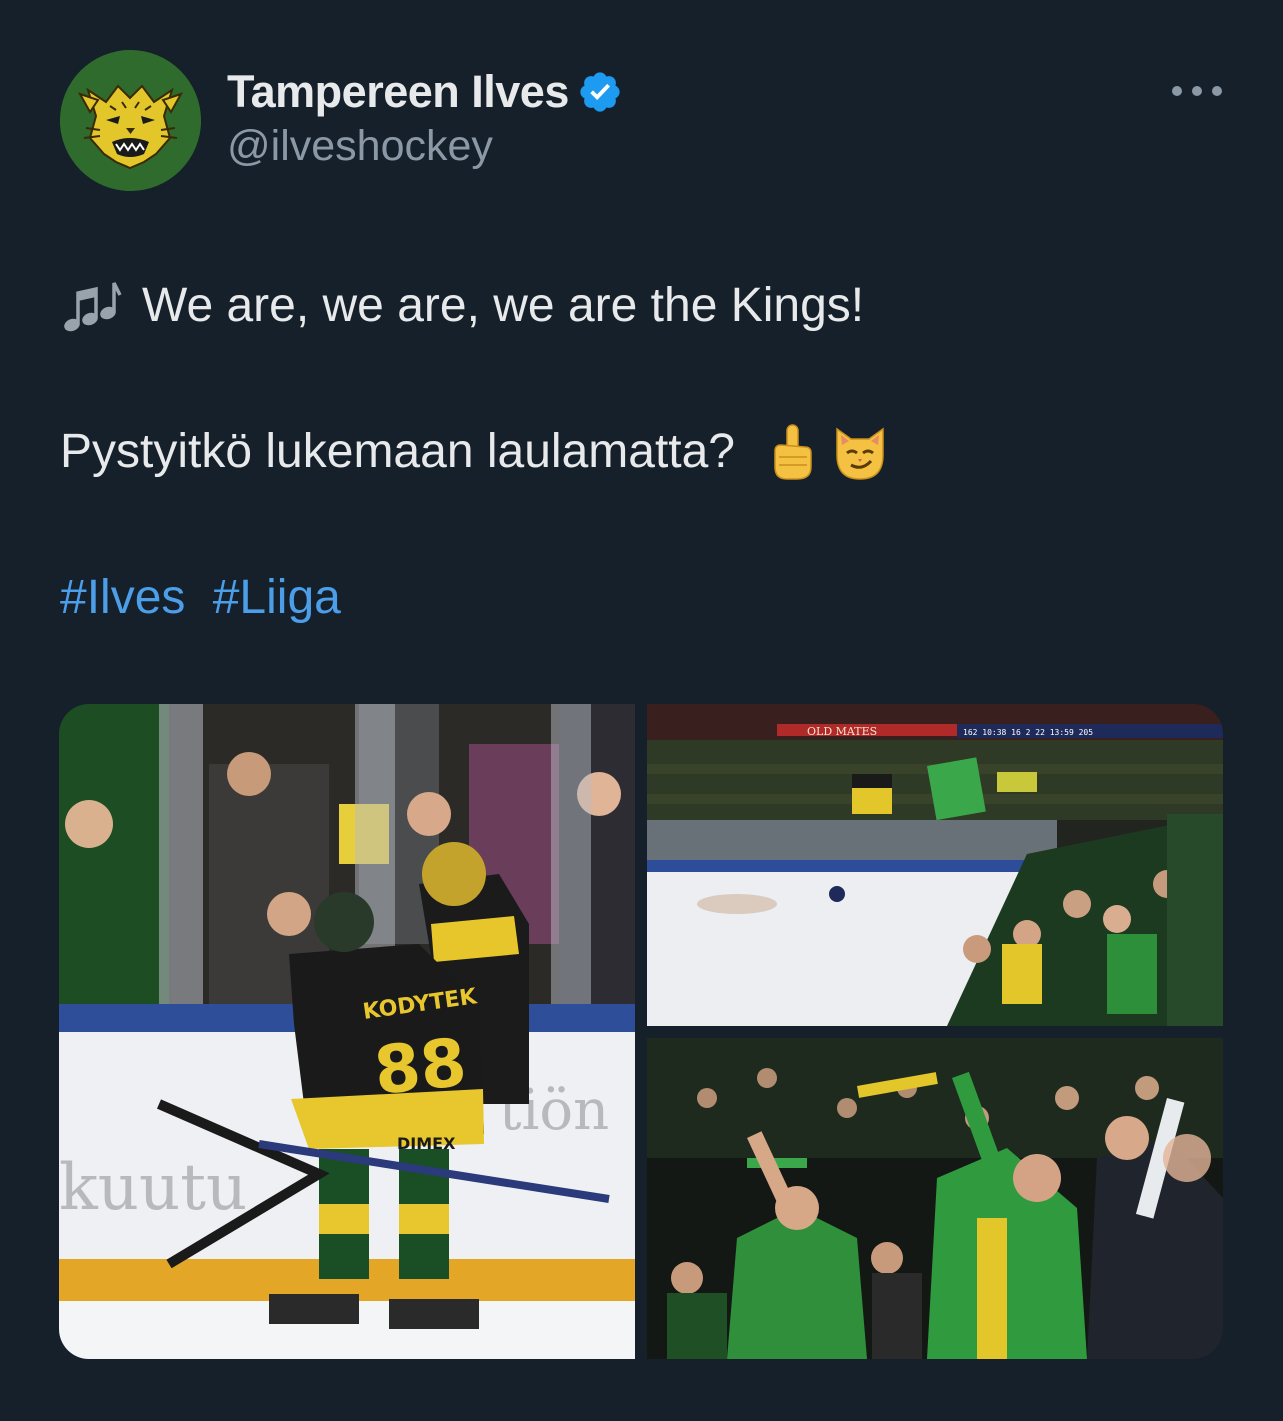 The width and height of the screenshot is (1283, 1421). I want to click on avatar, so click(130, 120).